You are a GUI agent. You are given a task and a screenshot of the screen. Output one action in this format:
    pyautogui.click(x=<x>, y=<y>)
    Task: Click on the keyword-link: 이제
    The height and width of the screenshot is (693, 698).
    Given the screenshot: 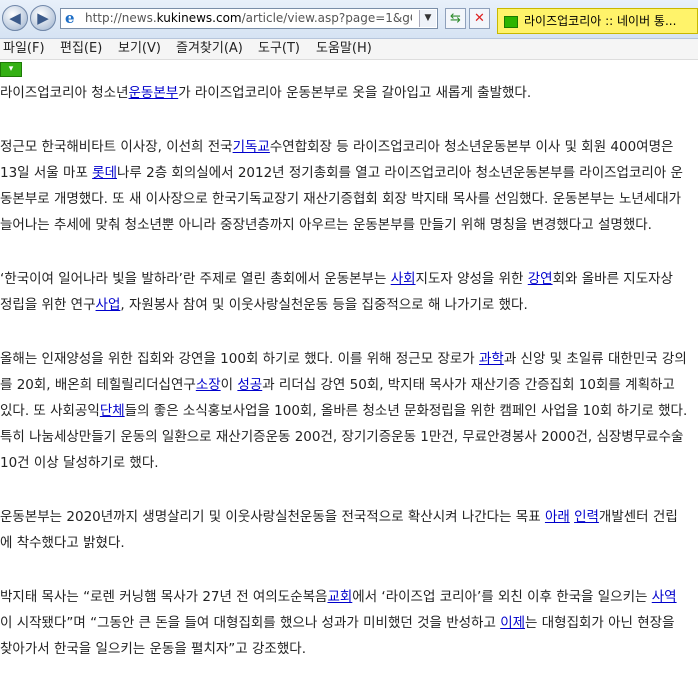 What is the action you would take?
    pyautogui.click(x=512, y=623)
    